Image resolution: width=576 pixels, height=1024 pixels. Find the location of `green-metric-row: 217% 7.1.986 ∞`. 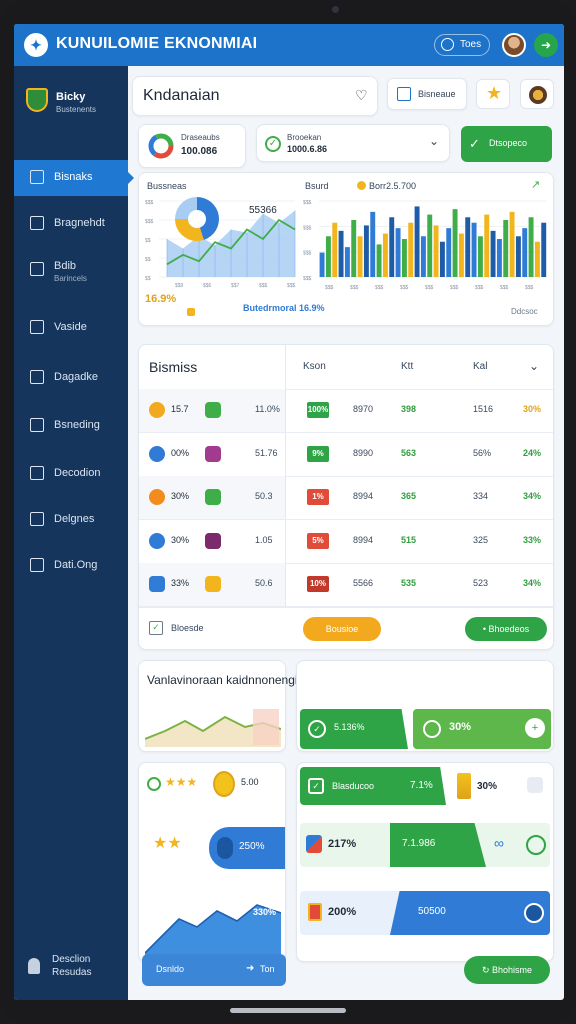

green-metric-row: 217% 7.1.986 ∞ is located at coordinates (425, 845).